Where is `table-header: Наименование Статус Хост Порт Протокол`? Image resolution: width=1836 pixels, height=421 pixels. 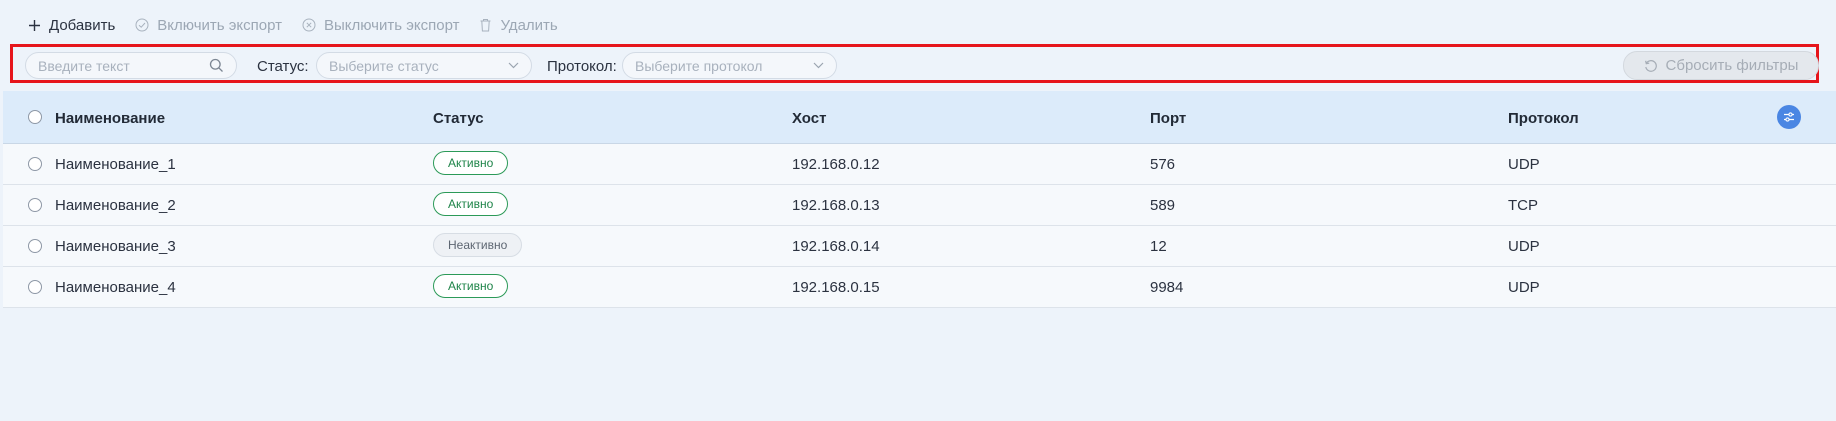
table-header: Наименование Статус Хост Порт Протокол is located at coordinates (919, 117).